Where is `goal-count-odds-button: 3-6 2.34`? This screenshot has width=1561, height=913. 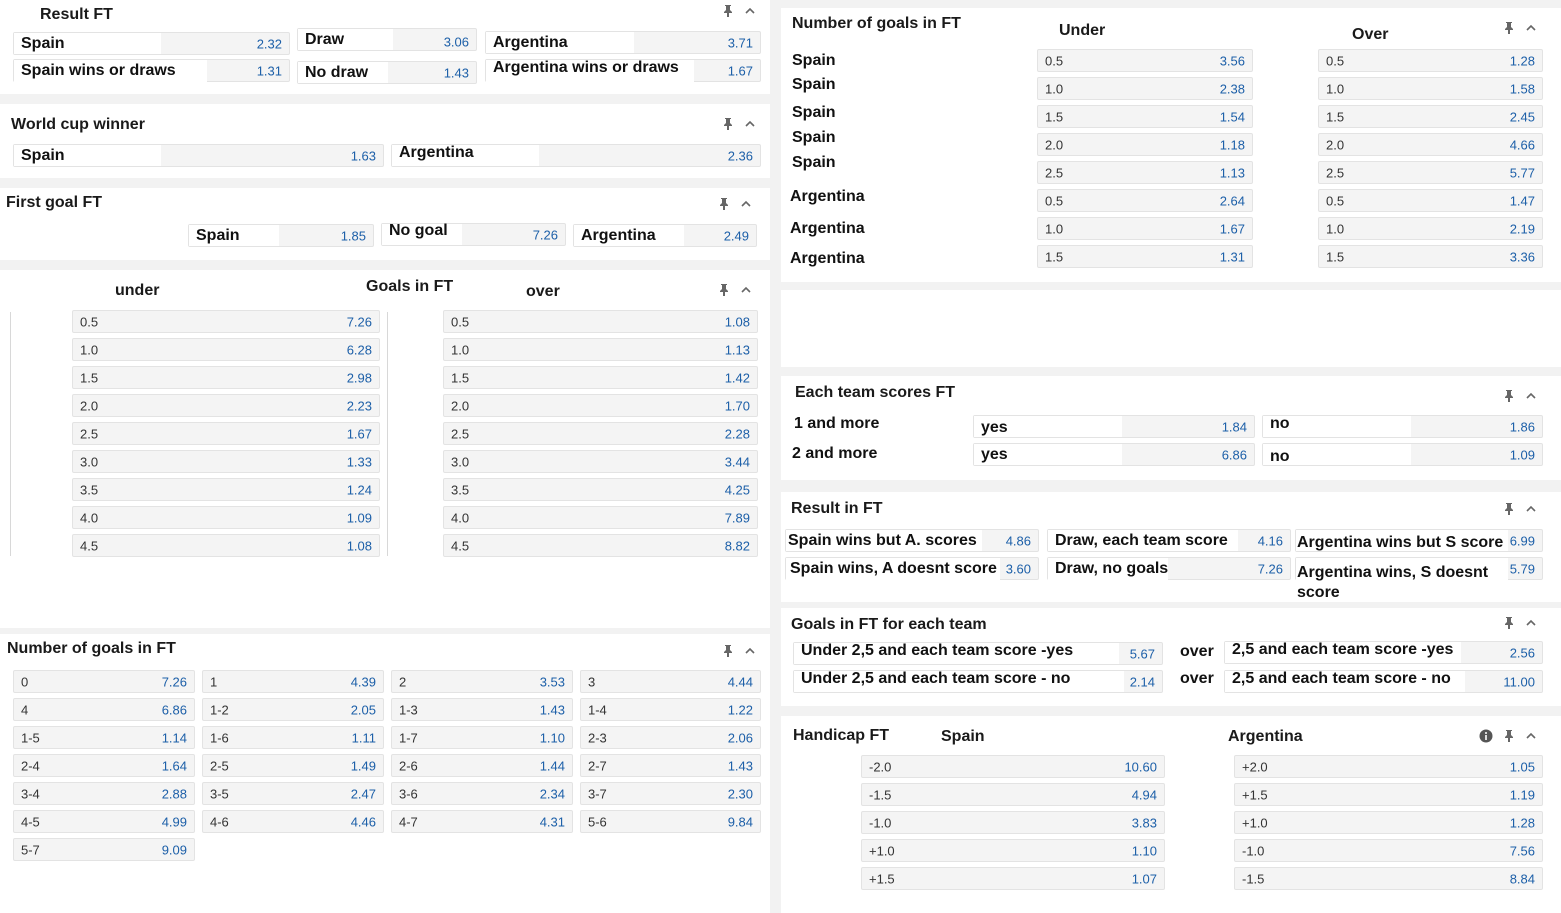
goal-count-odds-button: 3-6 2.34 is located at coordinates (482, 793).